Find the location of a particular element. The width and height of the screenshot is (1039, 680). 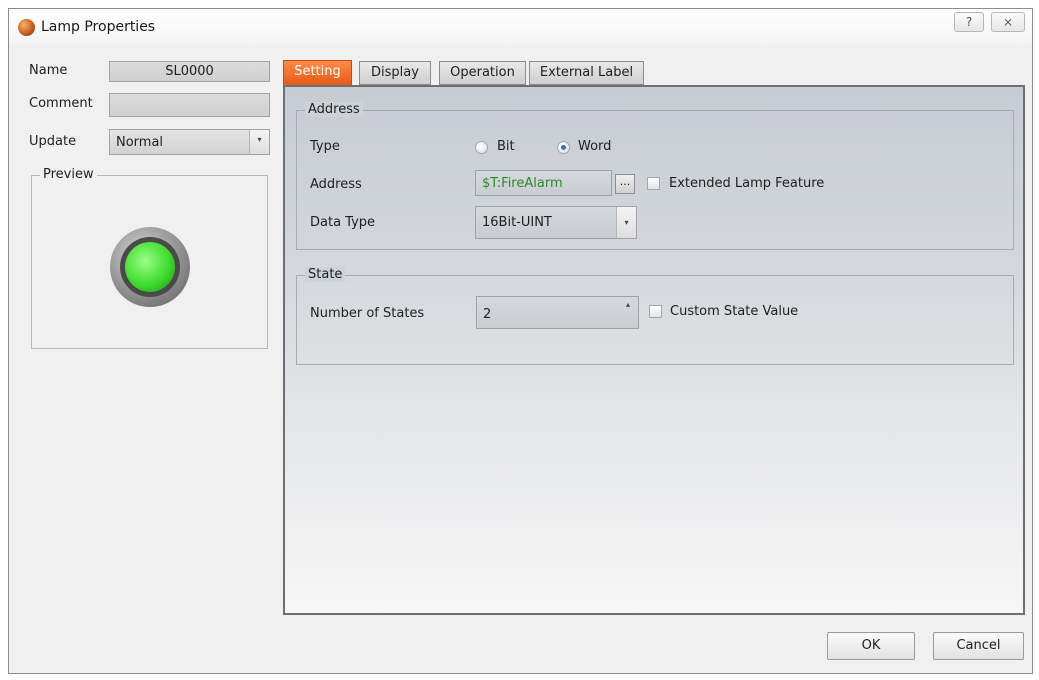

close-icon: ⨯ is located at coordinates (1008, 22).